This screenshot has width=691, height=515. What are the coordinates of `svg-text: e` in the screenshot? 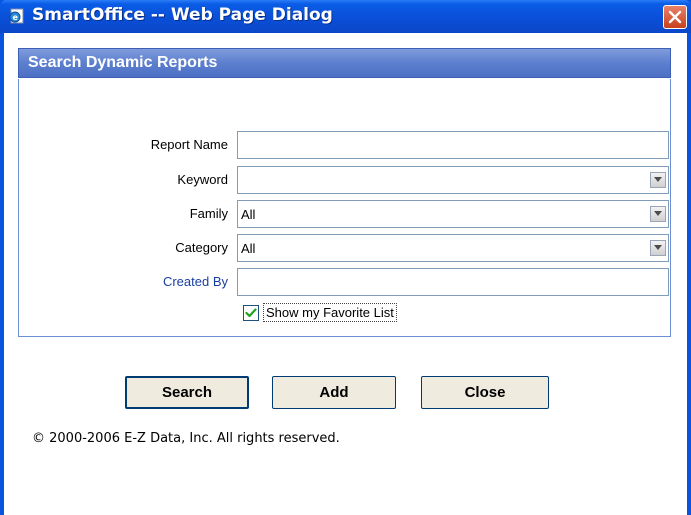 It's located at (16, 17).